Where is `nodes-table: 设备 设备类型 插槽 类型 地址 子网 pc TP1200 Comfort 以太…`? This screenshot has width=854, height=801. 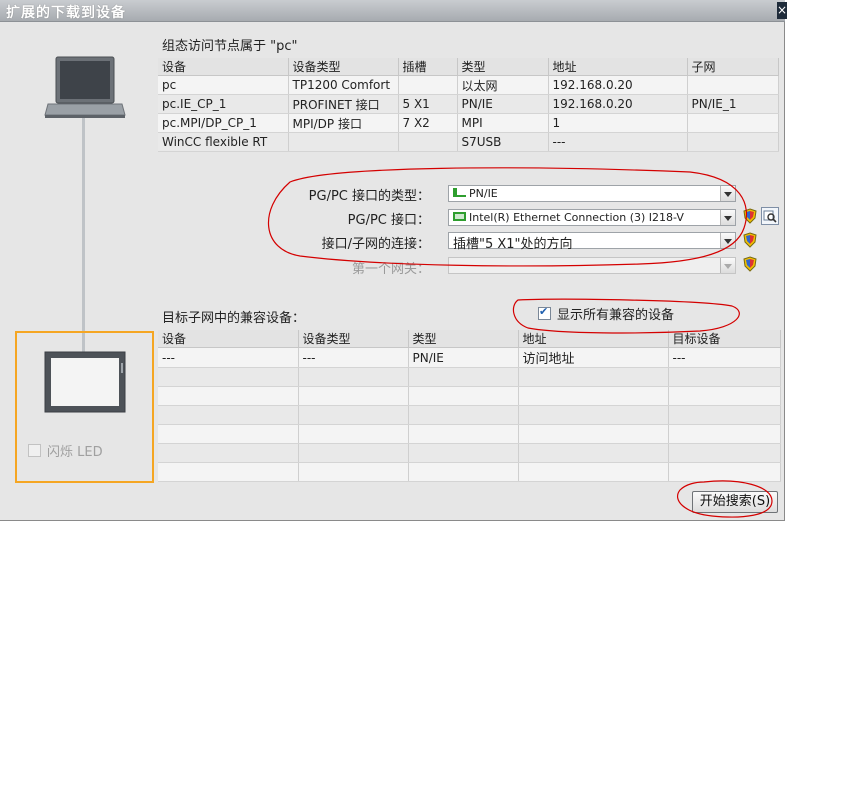
nodes-table: 设备 设备类型 插槽 类型 地址 子网 pc TP1200 Comfort 以太… is located at coordinates (468, 105).